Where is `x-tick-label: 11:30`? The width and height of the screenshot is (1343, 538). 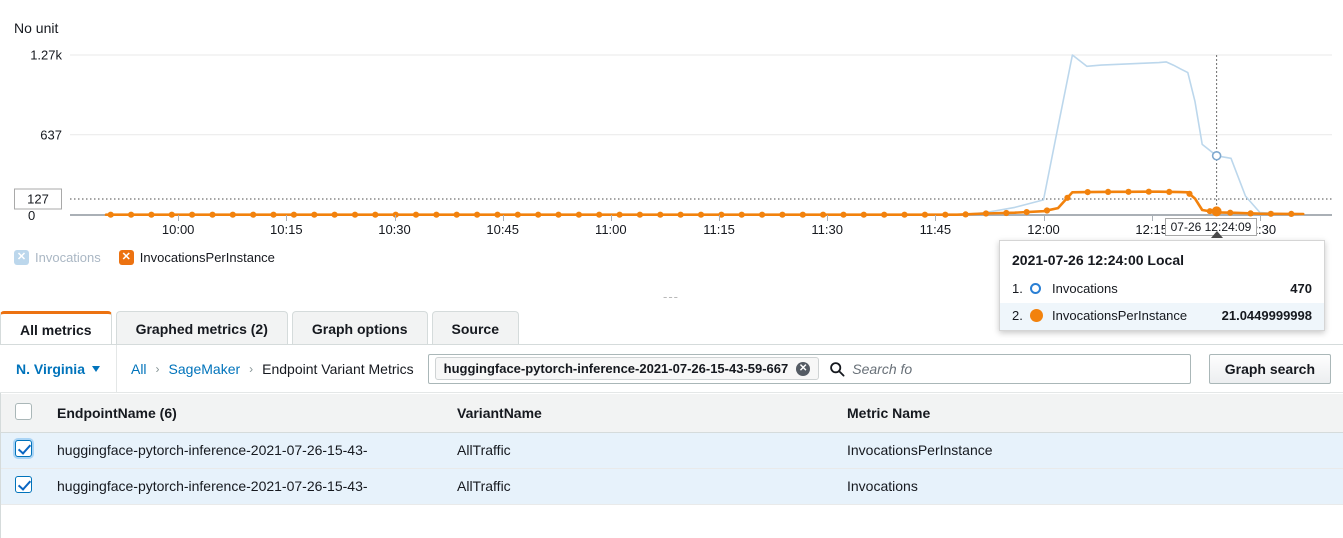
x-tick-label: 11:30 is located at coordinates (827, 229).